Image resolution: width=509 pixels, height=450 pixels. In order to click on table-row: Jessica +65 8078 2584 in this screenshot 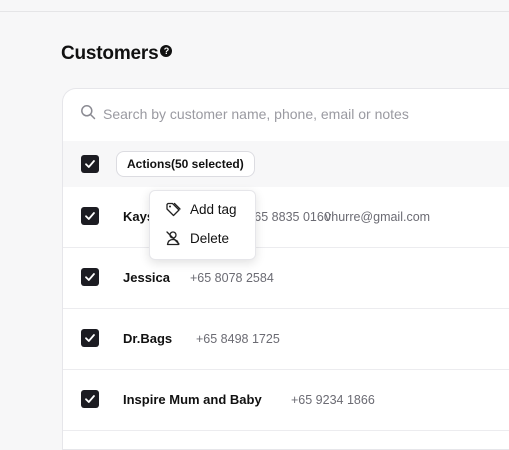, I will do `click(286, 278)`.